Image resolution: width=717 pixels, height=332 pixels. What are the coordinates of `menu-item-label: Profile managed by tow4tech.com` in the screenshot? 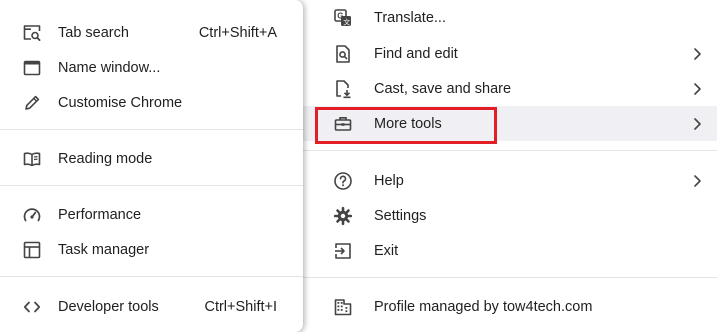 It's located at (483, 306).